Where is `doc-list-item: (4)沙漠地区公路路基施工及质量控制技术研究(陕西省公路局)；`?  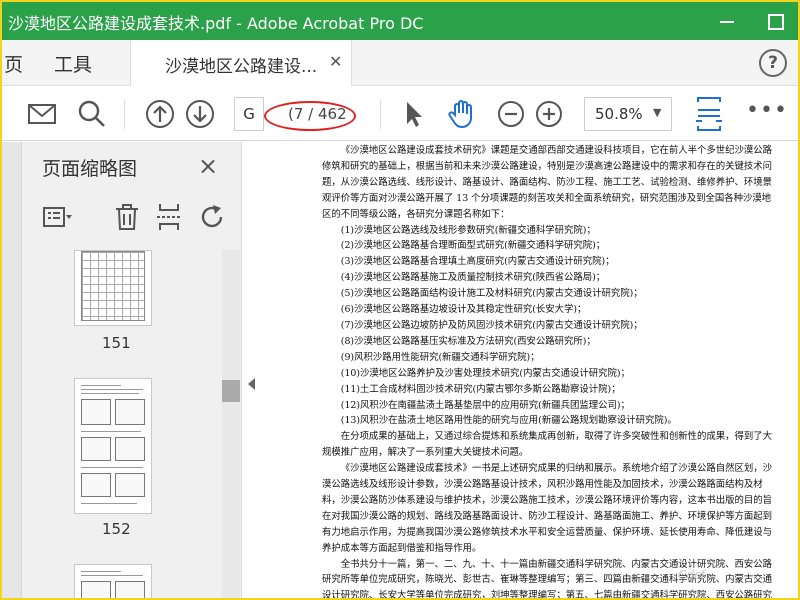 doc-list-item: (4)沙漠地区公路路基施工及质量控制技术研究(陕西省公路局)； is located at coordinates (473, 278).